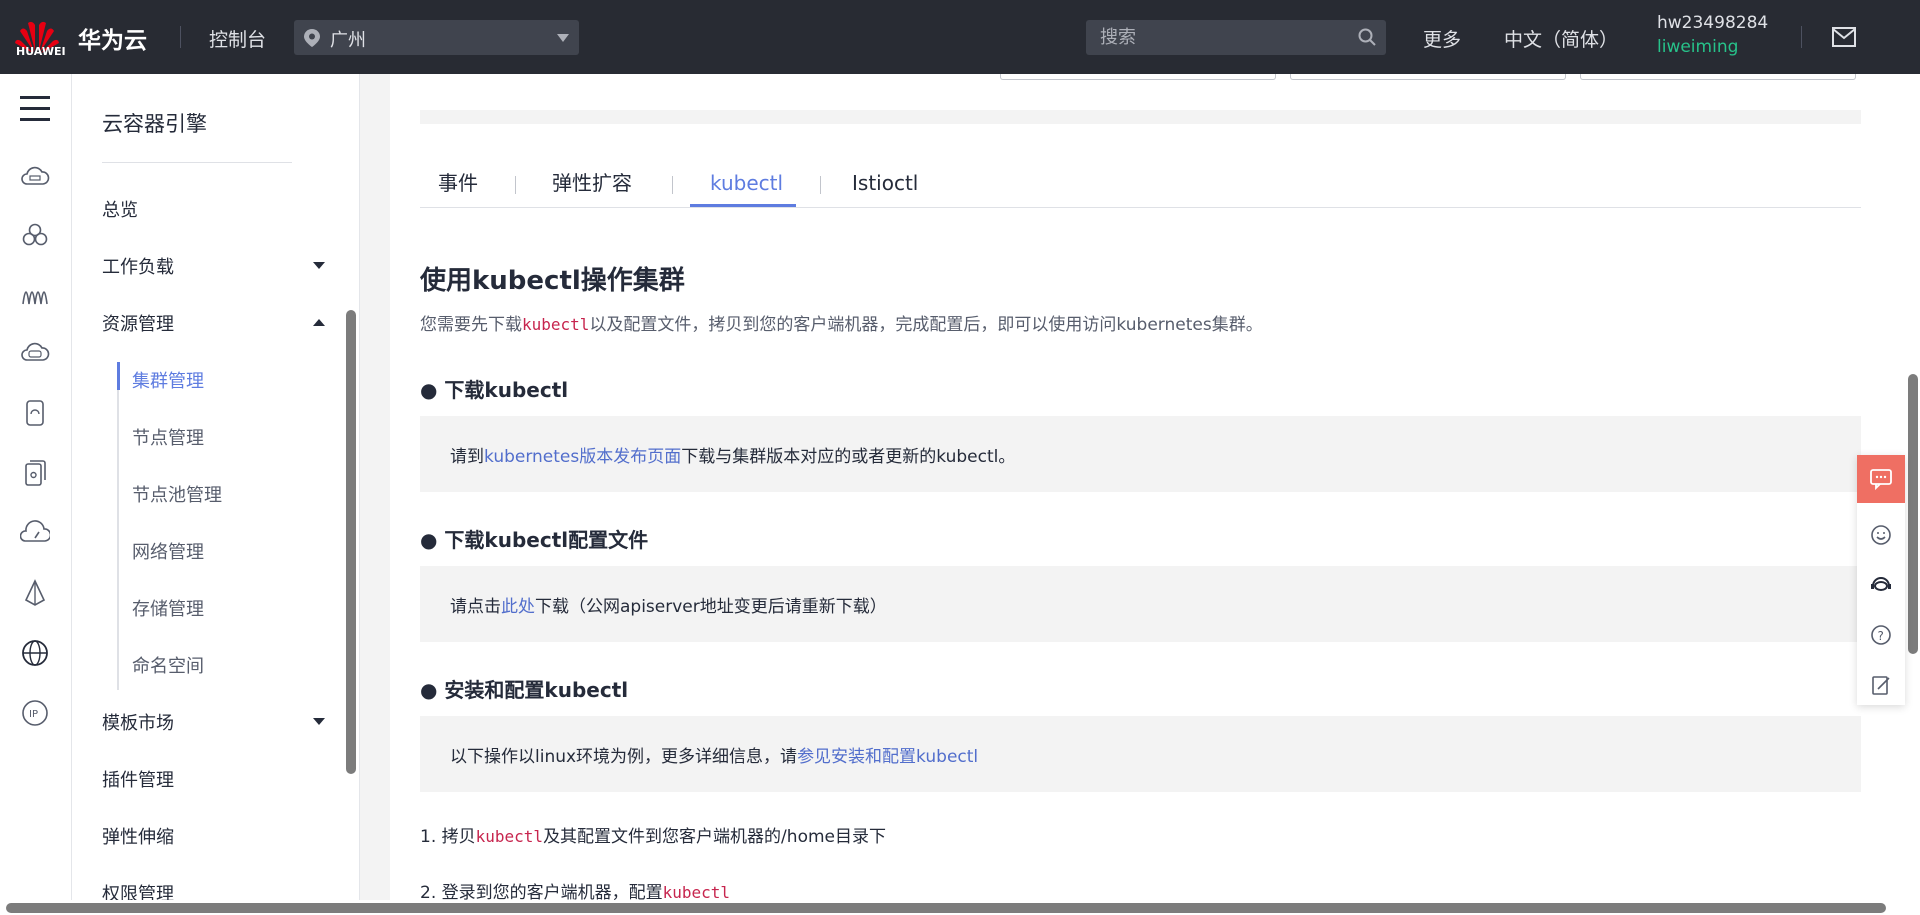  What do you see at coordinates (848, 457) in the screenshot?
I see `note-post: 下载与集群版本对应的或者更新的kubectl。` at bounding box center [848, 457].